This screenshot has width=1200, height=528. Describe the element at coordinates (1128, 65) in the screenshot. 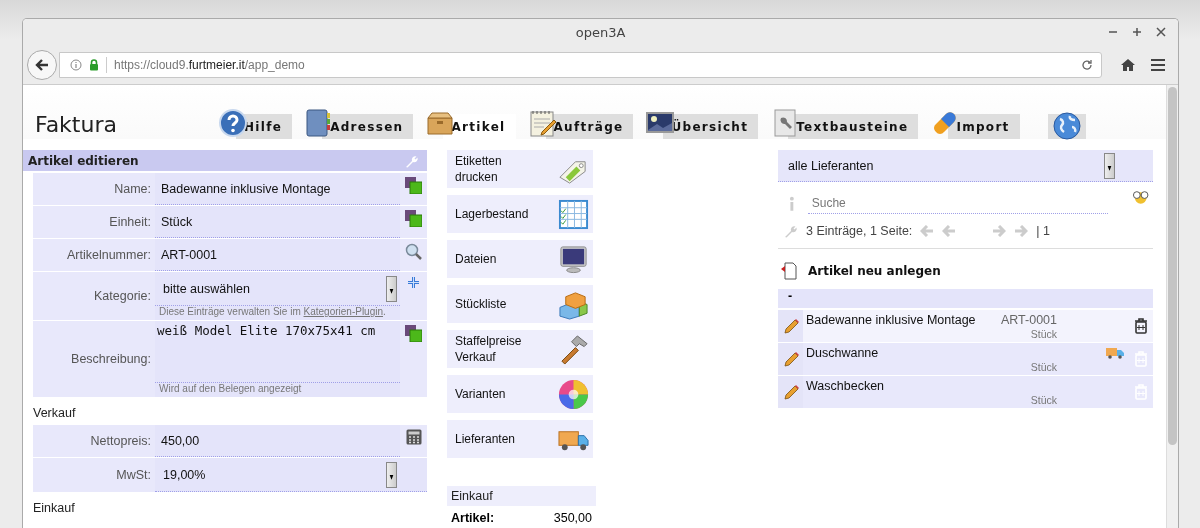

I see `home-icon` at that location.